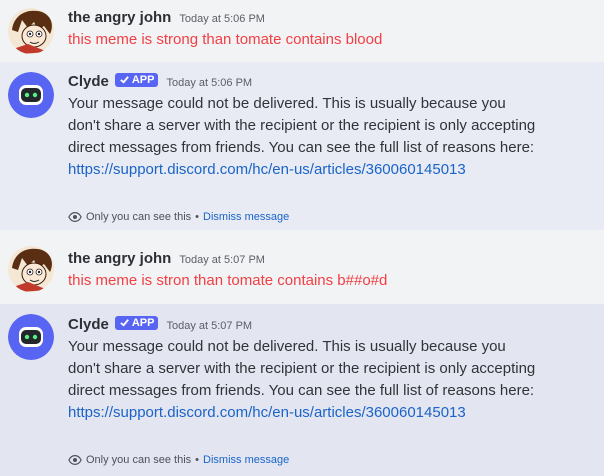 The image size is (604, 476). I want to click on message-header: the angry john Today at 5:06 PM, so click(166, 17).